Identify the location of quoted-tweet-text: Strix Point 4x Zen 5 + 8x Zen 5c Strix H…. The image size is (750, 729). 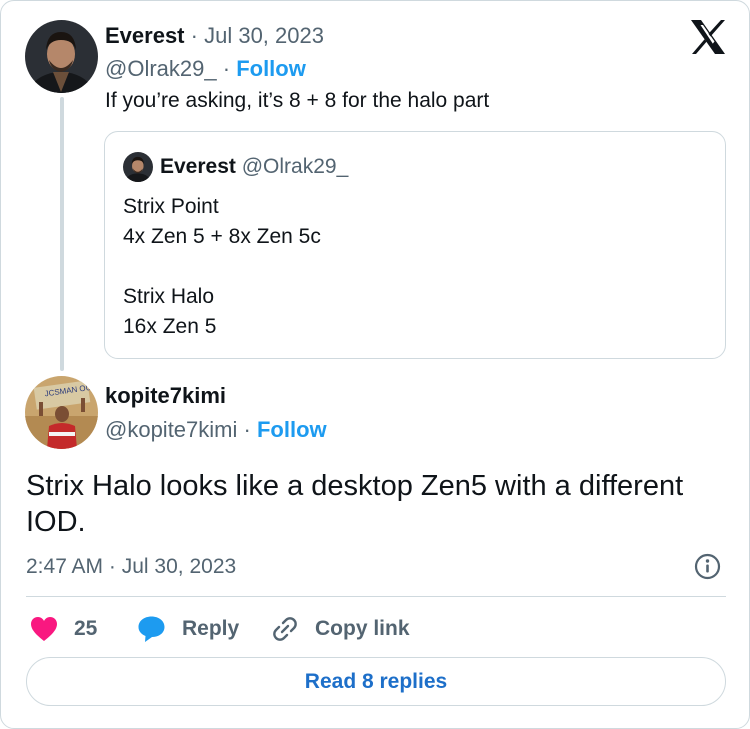
(222, 267).